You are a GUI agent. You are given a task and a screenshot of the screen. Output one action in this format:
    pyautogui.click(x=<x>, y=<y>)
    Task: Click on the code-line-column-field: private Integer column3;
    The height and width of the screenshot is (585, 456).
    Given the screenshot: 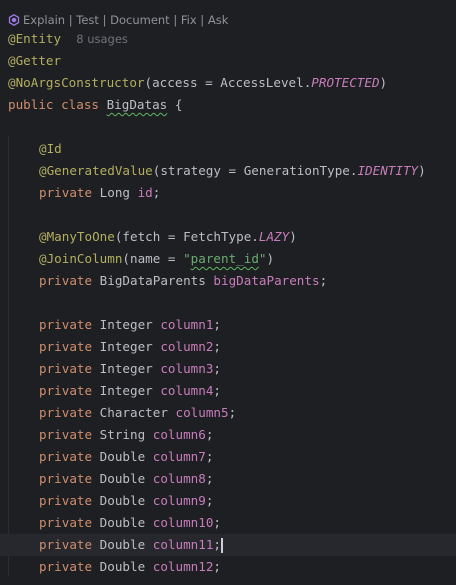 What is the action you would take?
    pyautogui.click(x=130, y=369)
    